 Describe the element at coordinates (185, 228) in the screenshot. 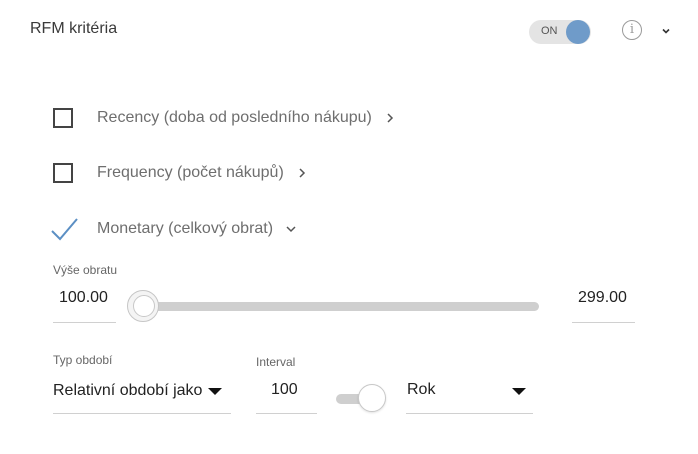

I see `criterion-label: Monetary (celkový obrat)` at that location.